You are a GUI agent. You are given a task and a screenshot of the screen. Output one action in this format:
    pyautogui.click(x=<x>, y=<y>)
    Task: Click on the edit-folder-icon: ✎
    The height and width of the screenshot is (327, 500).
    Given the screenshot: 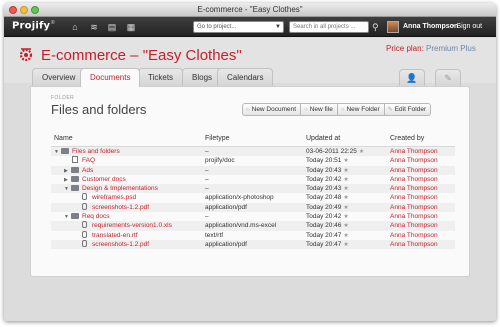 What is the action you would take?
    pyautogui.click(x=390, y=110)
    